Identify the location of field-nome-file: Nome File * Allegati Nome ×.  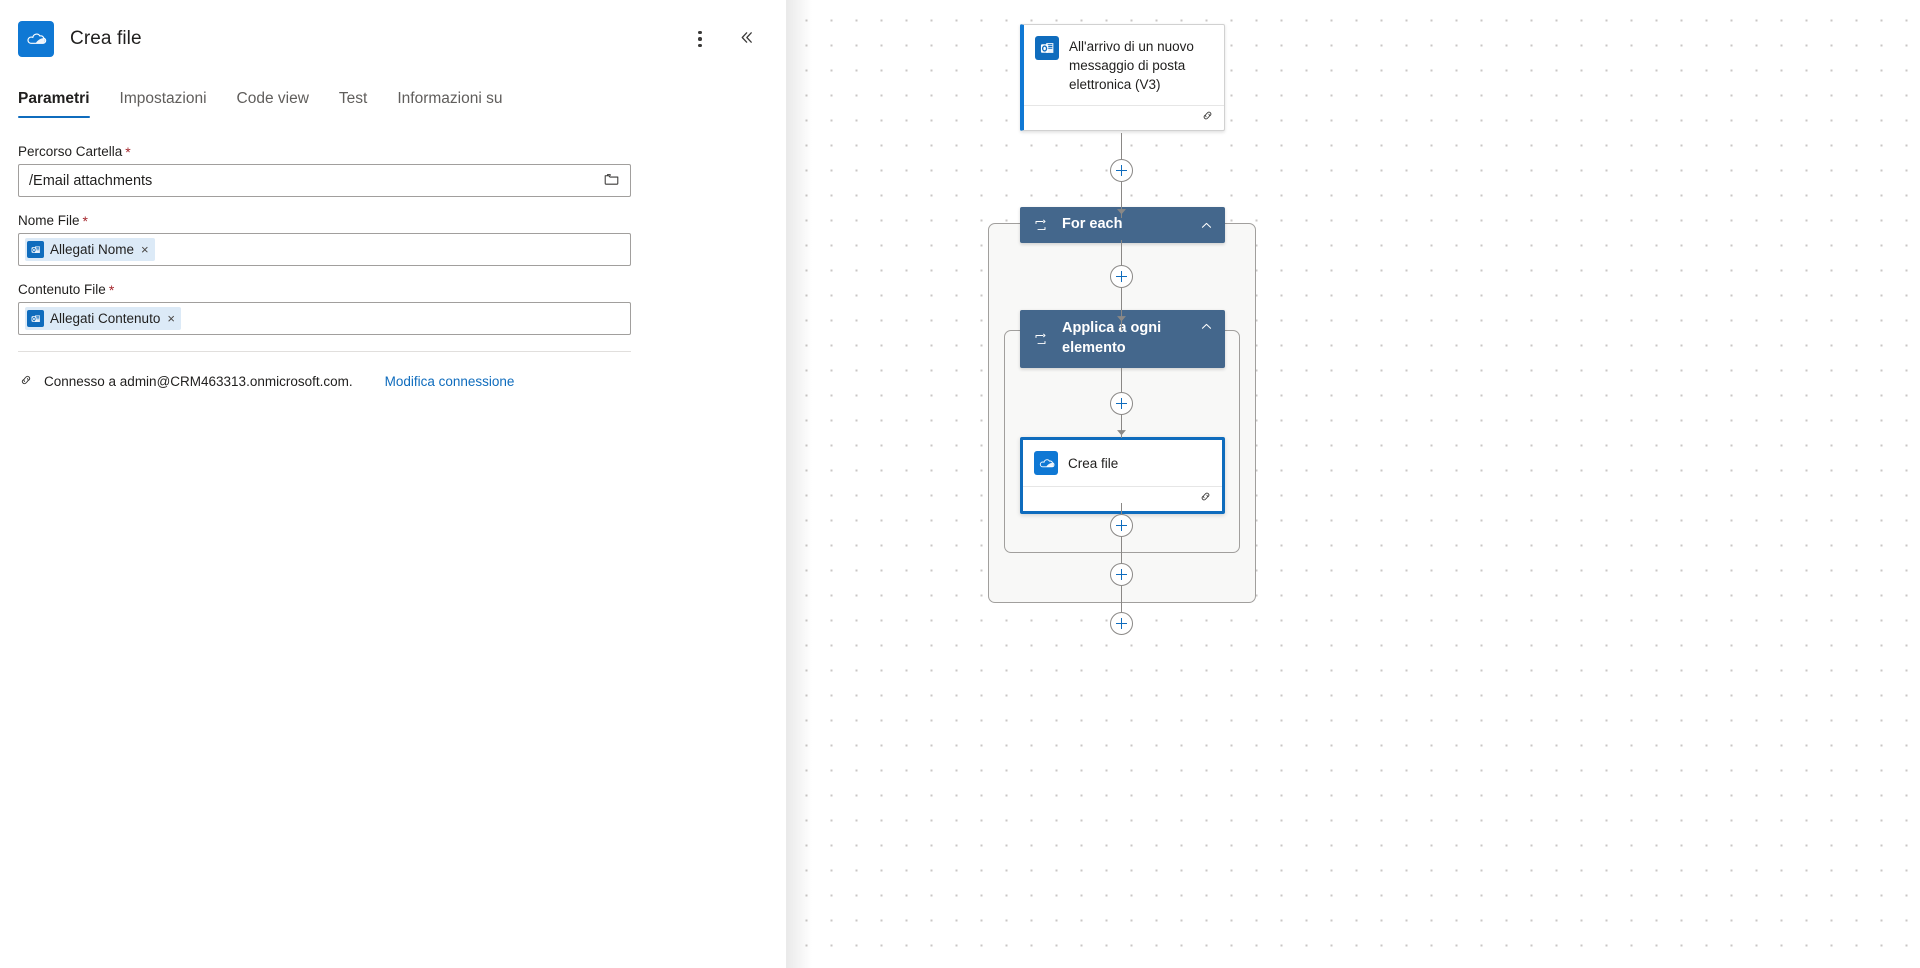
(392, 239).